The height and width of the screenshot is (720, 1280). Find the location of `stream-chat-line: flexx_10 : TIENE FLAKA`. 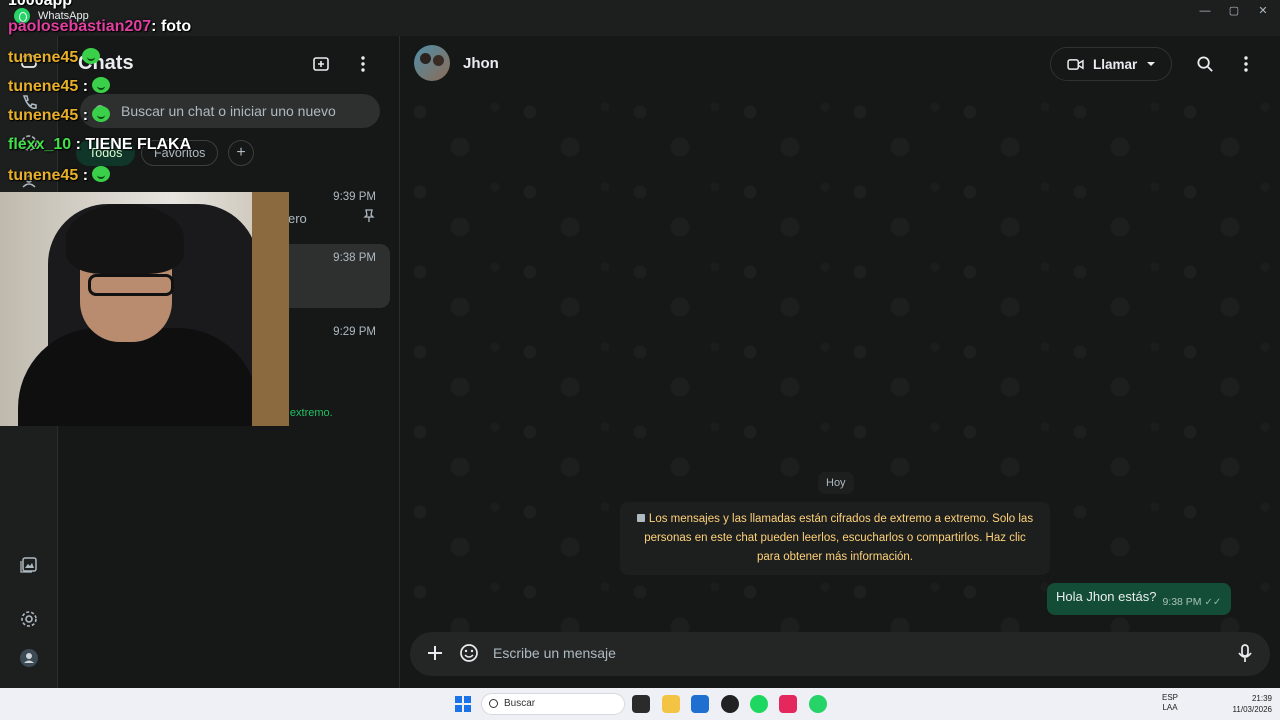

stream-chat-line: flexx_10 : TIENE FLAKA is located at coordinates (99, 145).